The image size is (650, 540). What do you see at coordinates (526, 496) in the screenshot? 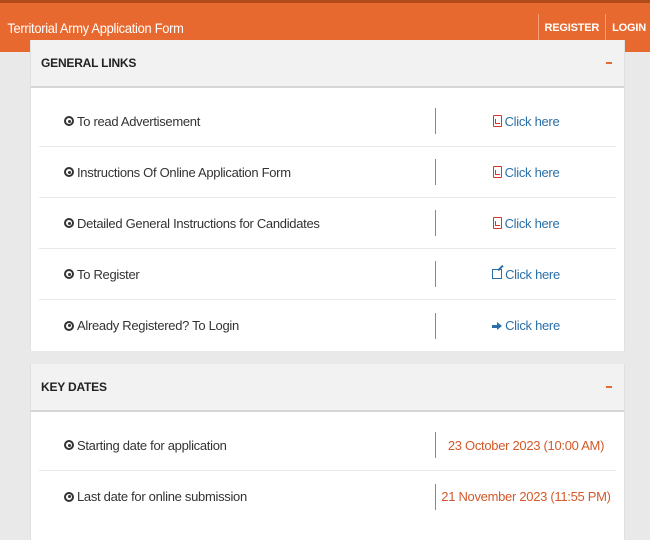
I see `last-date-value: 21 November 2023 (11:55 PM)` at bounding box center [526, 496].